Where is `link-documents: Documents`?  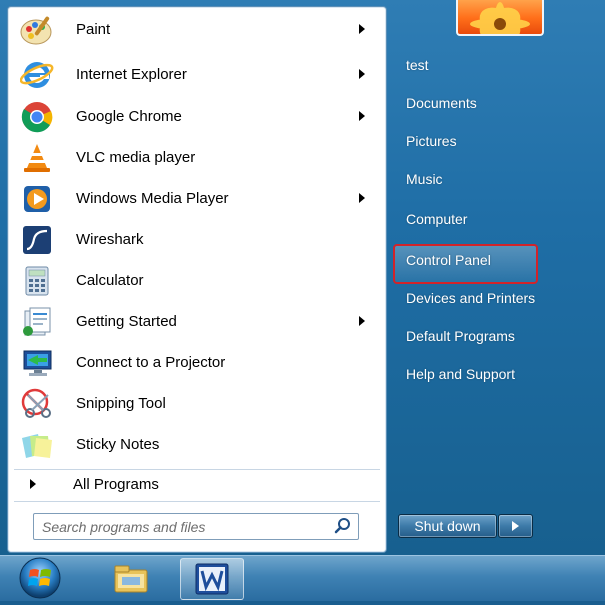 link-documents: Documents is located at coordinates (441, 103).